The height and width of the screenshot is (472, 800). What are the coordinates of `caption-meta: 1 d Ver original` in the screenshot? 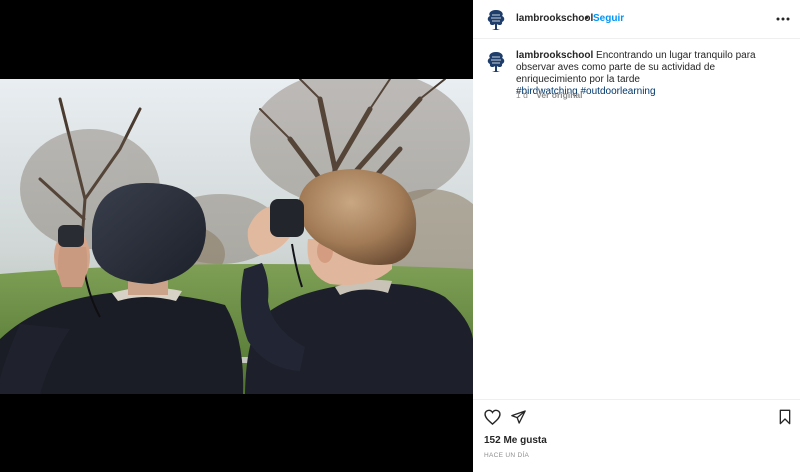 It's located at (552, 95).